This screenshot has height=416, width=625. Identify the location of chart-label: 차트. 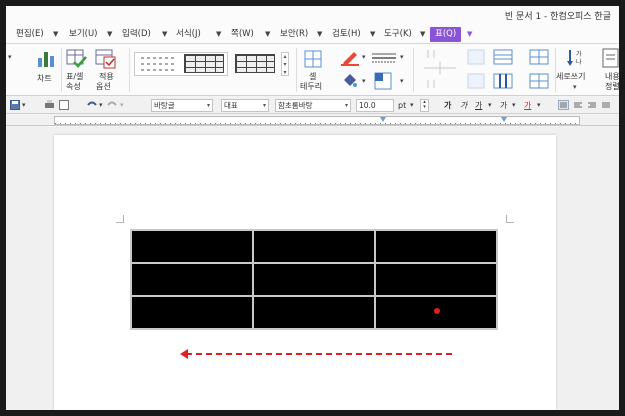
(44, 78).